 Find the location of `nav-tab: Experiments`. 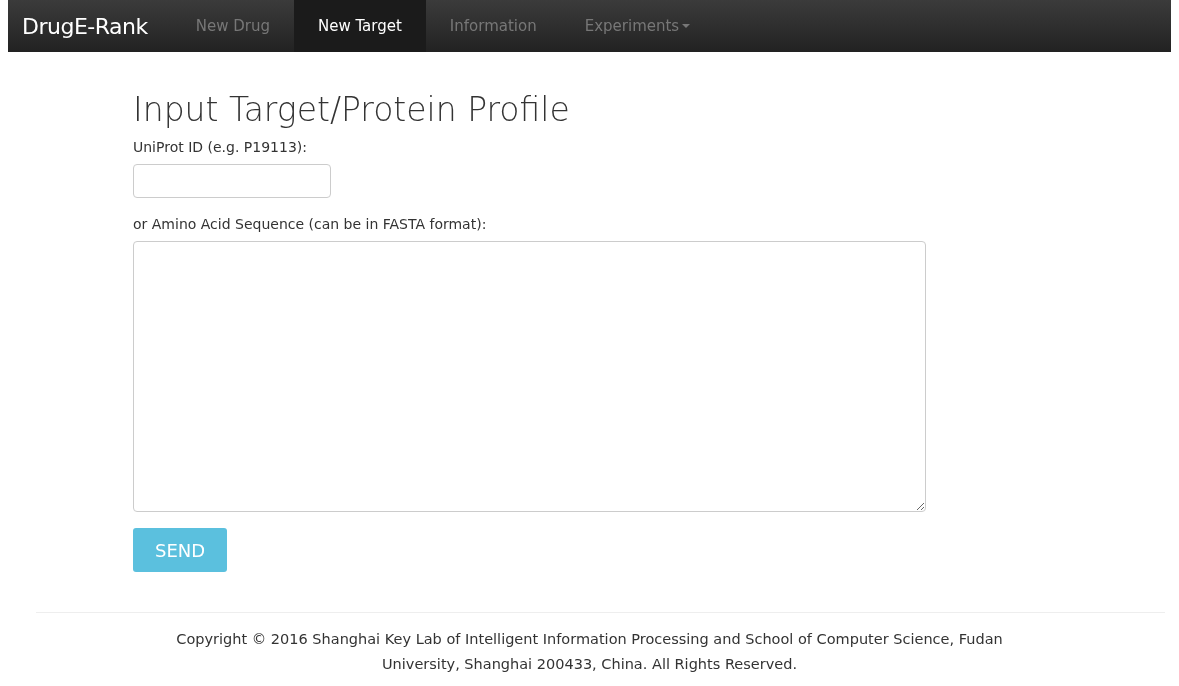

nav-tab: Experiments is located at coordinates (637, 26).